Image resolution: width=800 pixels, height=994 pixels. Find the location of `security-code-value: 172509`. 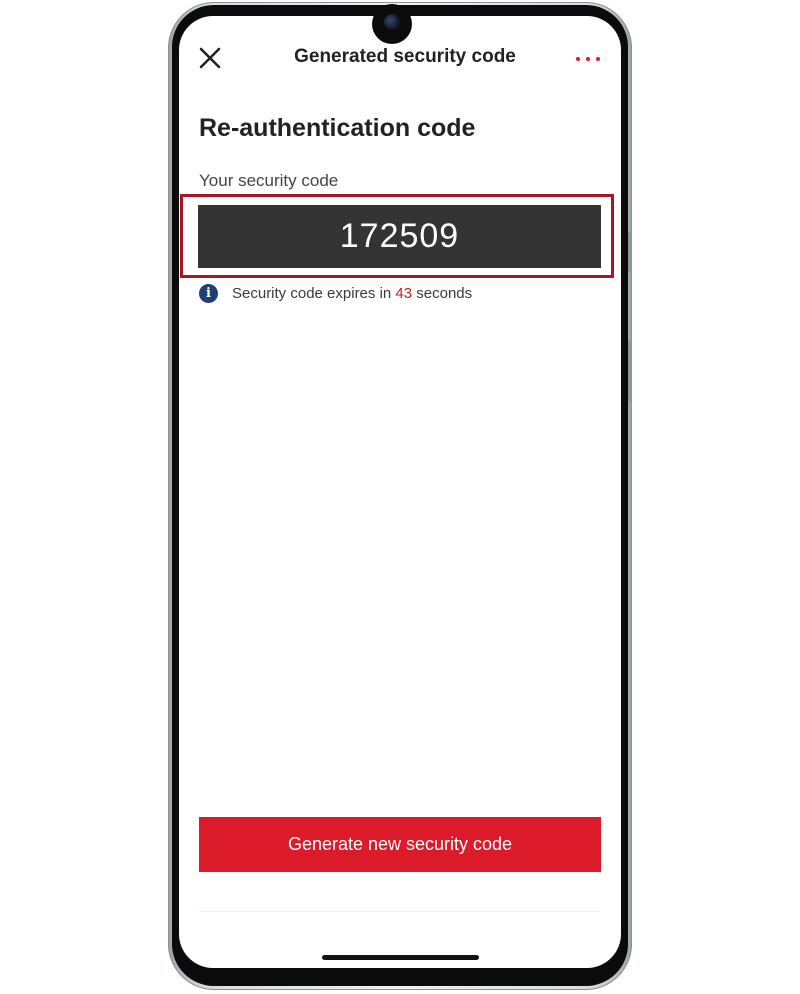

security-code-value: 172509 is located at coordinates (399, 236).